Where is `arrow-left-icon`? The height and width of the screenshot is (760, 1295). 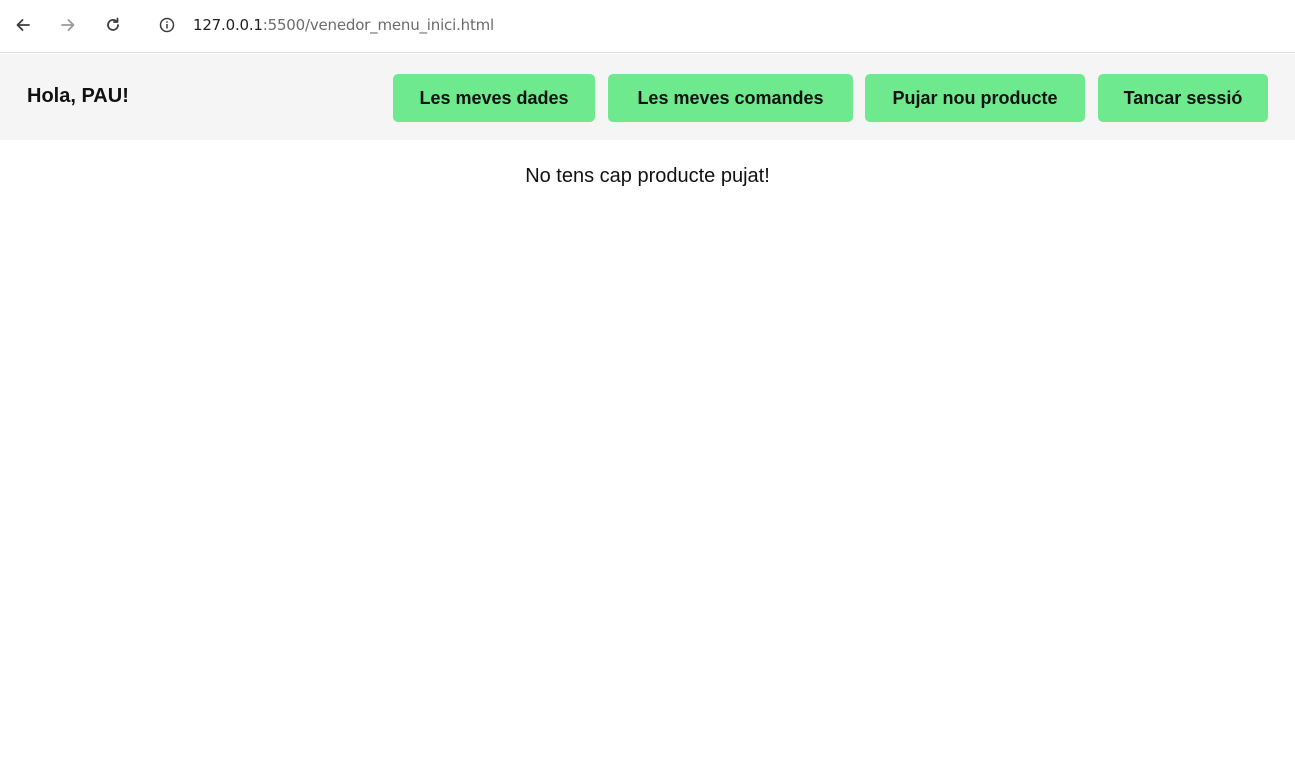 arrow-left-icon is located at coordinates (23, 25).